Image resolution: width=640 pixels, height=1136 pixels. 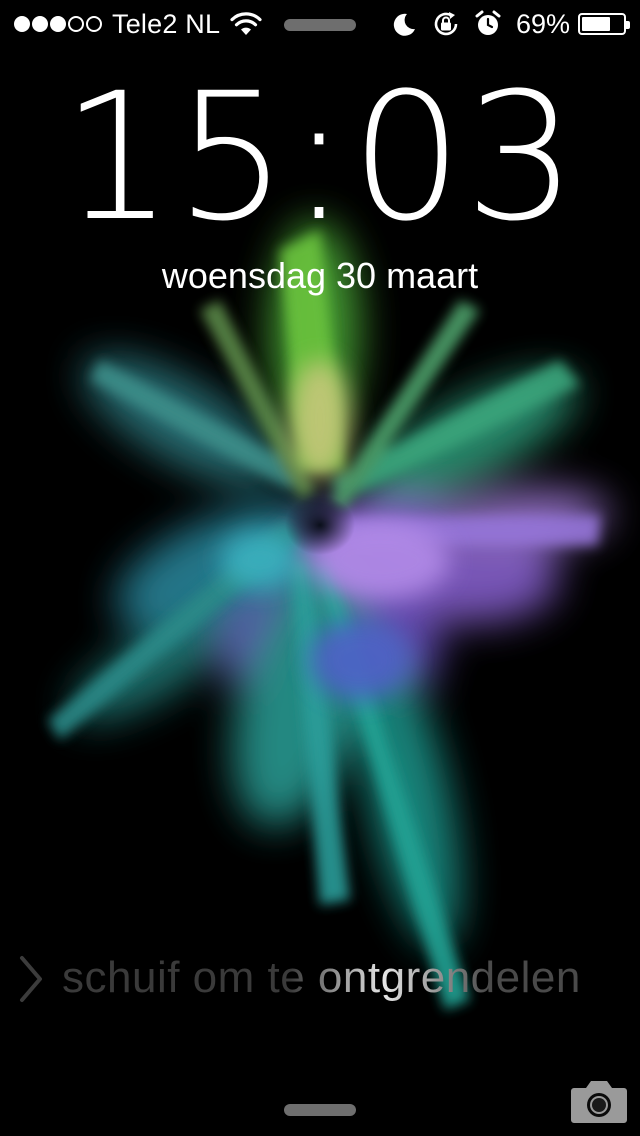 What do you see at coordinates (596, 24) in the screenshot?
I see `battery-level-fill` at bounding box center [596, 24].